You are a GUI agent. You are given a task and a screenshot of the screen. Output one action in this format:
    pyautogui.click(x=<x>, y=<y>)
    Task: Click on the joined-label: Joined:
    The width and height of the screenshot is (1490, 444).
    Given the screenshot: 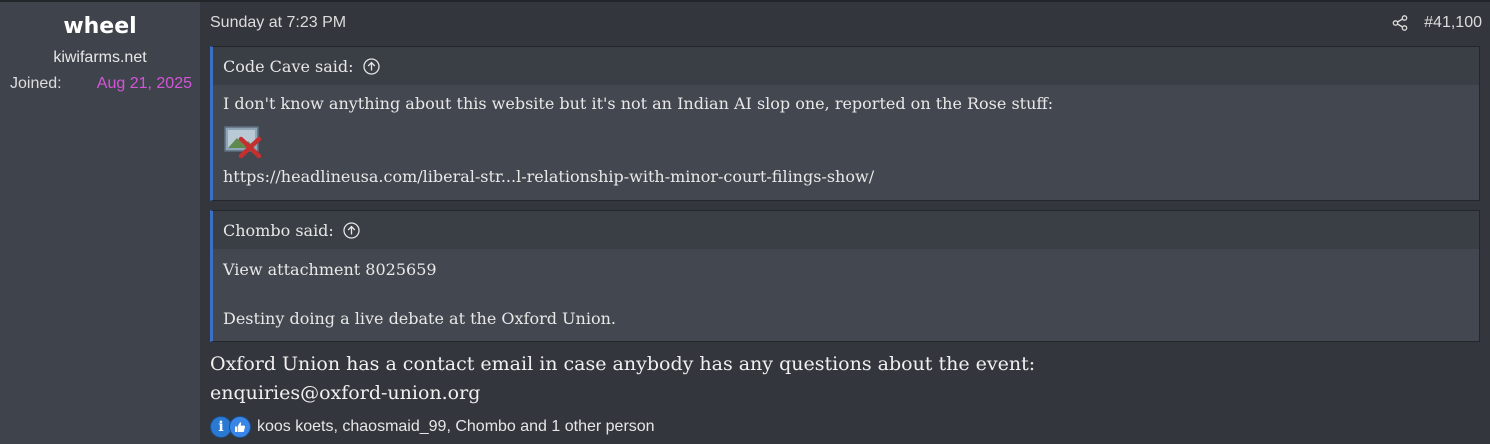 What is the action you would take?
    pyautogui.click(x=36, y=83)
    